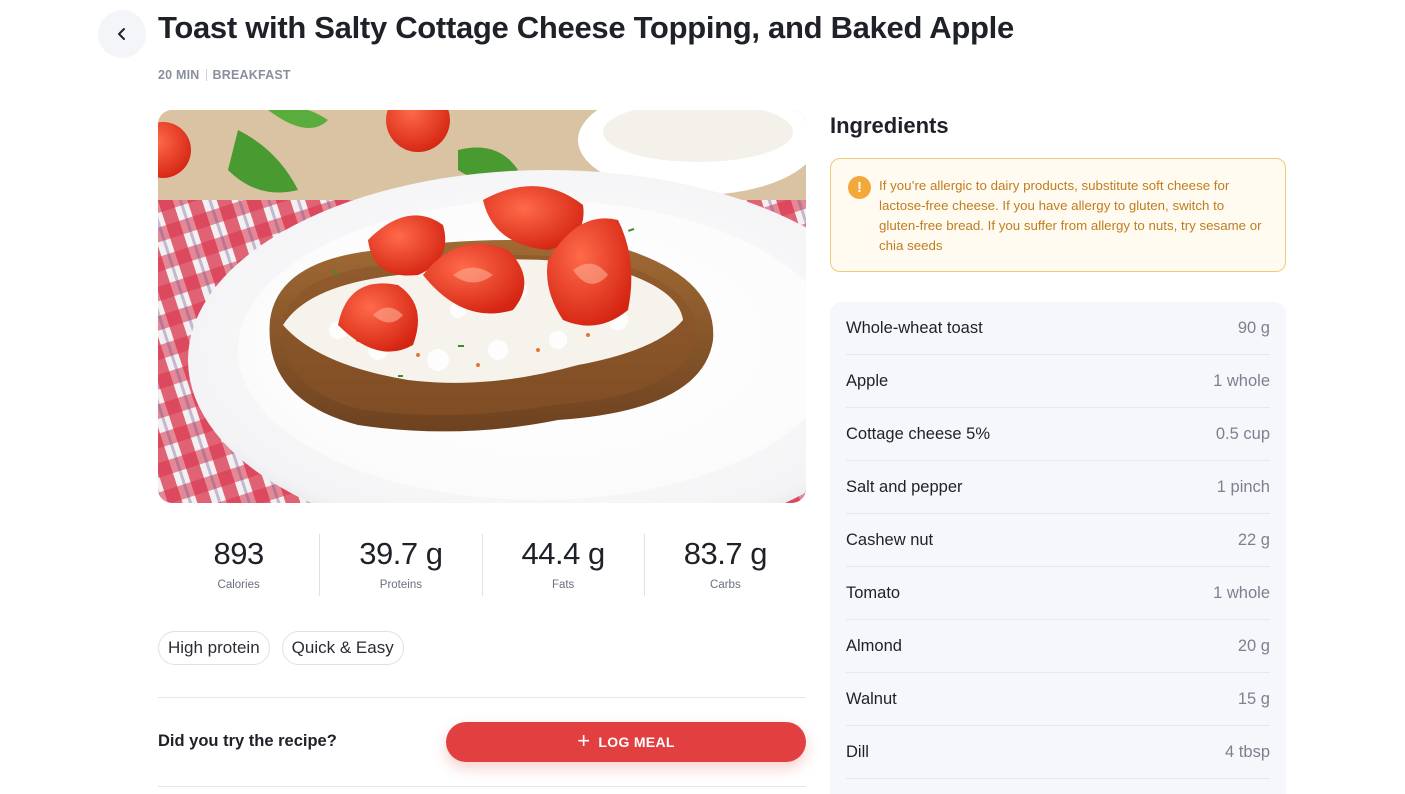 The width and height of the screenshot is (1405, 794). I want to click on ingredient-name: Tomato, so click(873, 592).